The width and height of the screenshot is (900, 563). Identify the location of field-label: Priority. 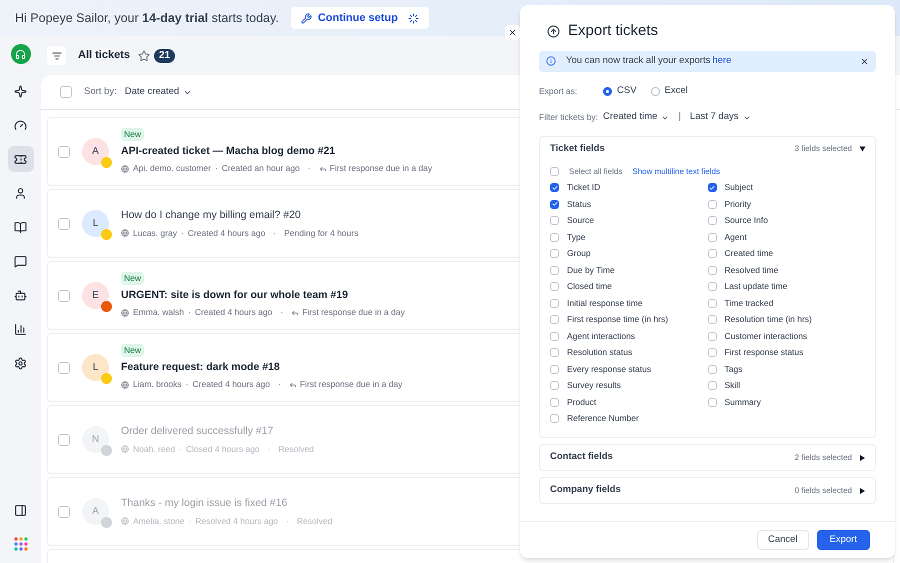
(737, 204).